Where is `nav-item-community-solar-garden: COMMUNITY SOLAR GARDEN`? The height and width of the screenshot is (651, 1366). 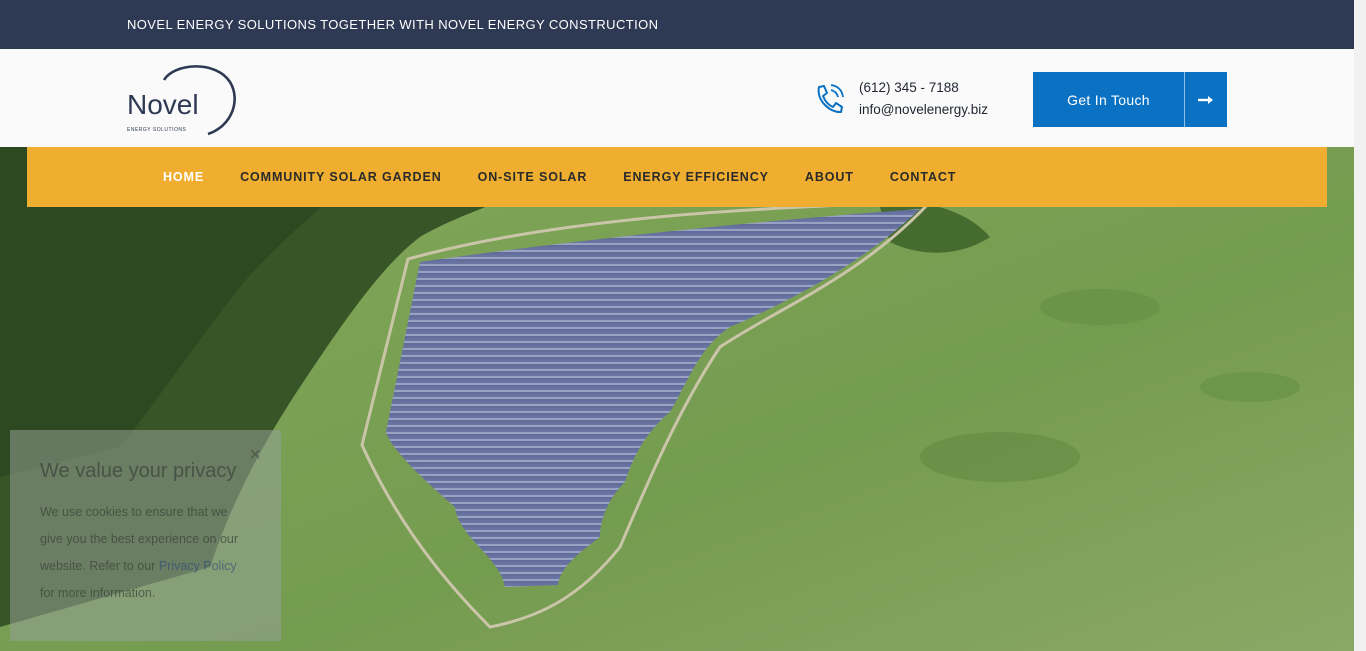
nav-item-community-solar-garden: COMMUNITY SOLAR GARDEN is located at coordinates (341, 177).